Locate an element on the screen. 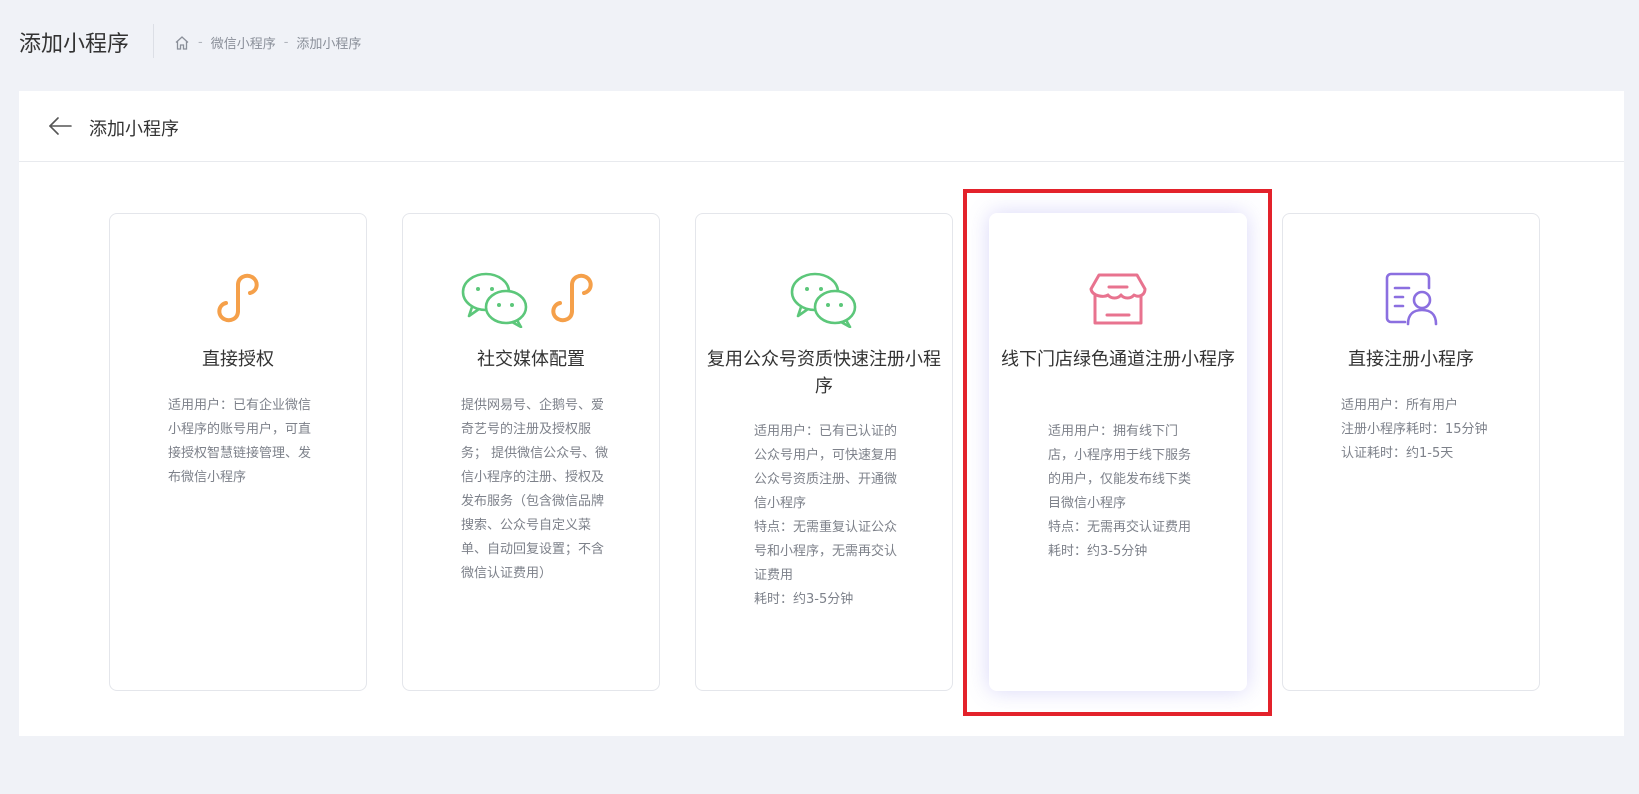 This screenshot has width=1639, height=794. breadcrumb: - 微信小程序 - 添加小程序 is located at coordinates (267, 42).